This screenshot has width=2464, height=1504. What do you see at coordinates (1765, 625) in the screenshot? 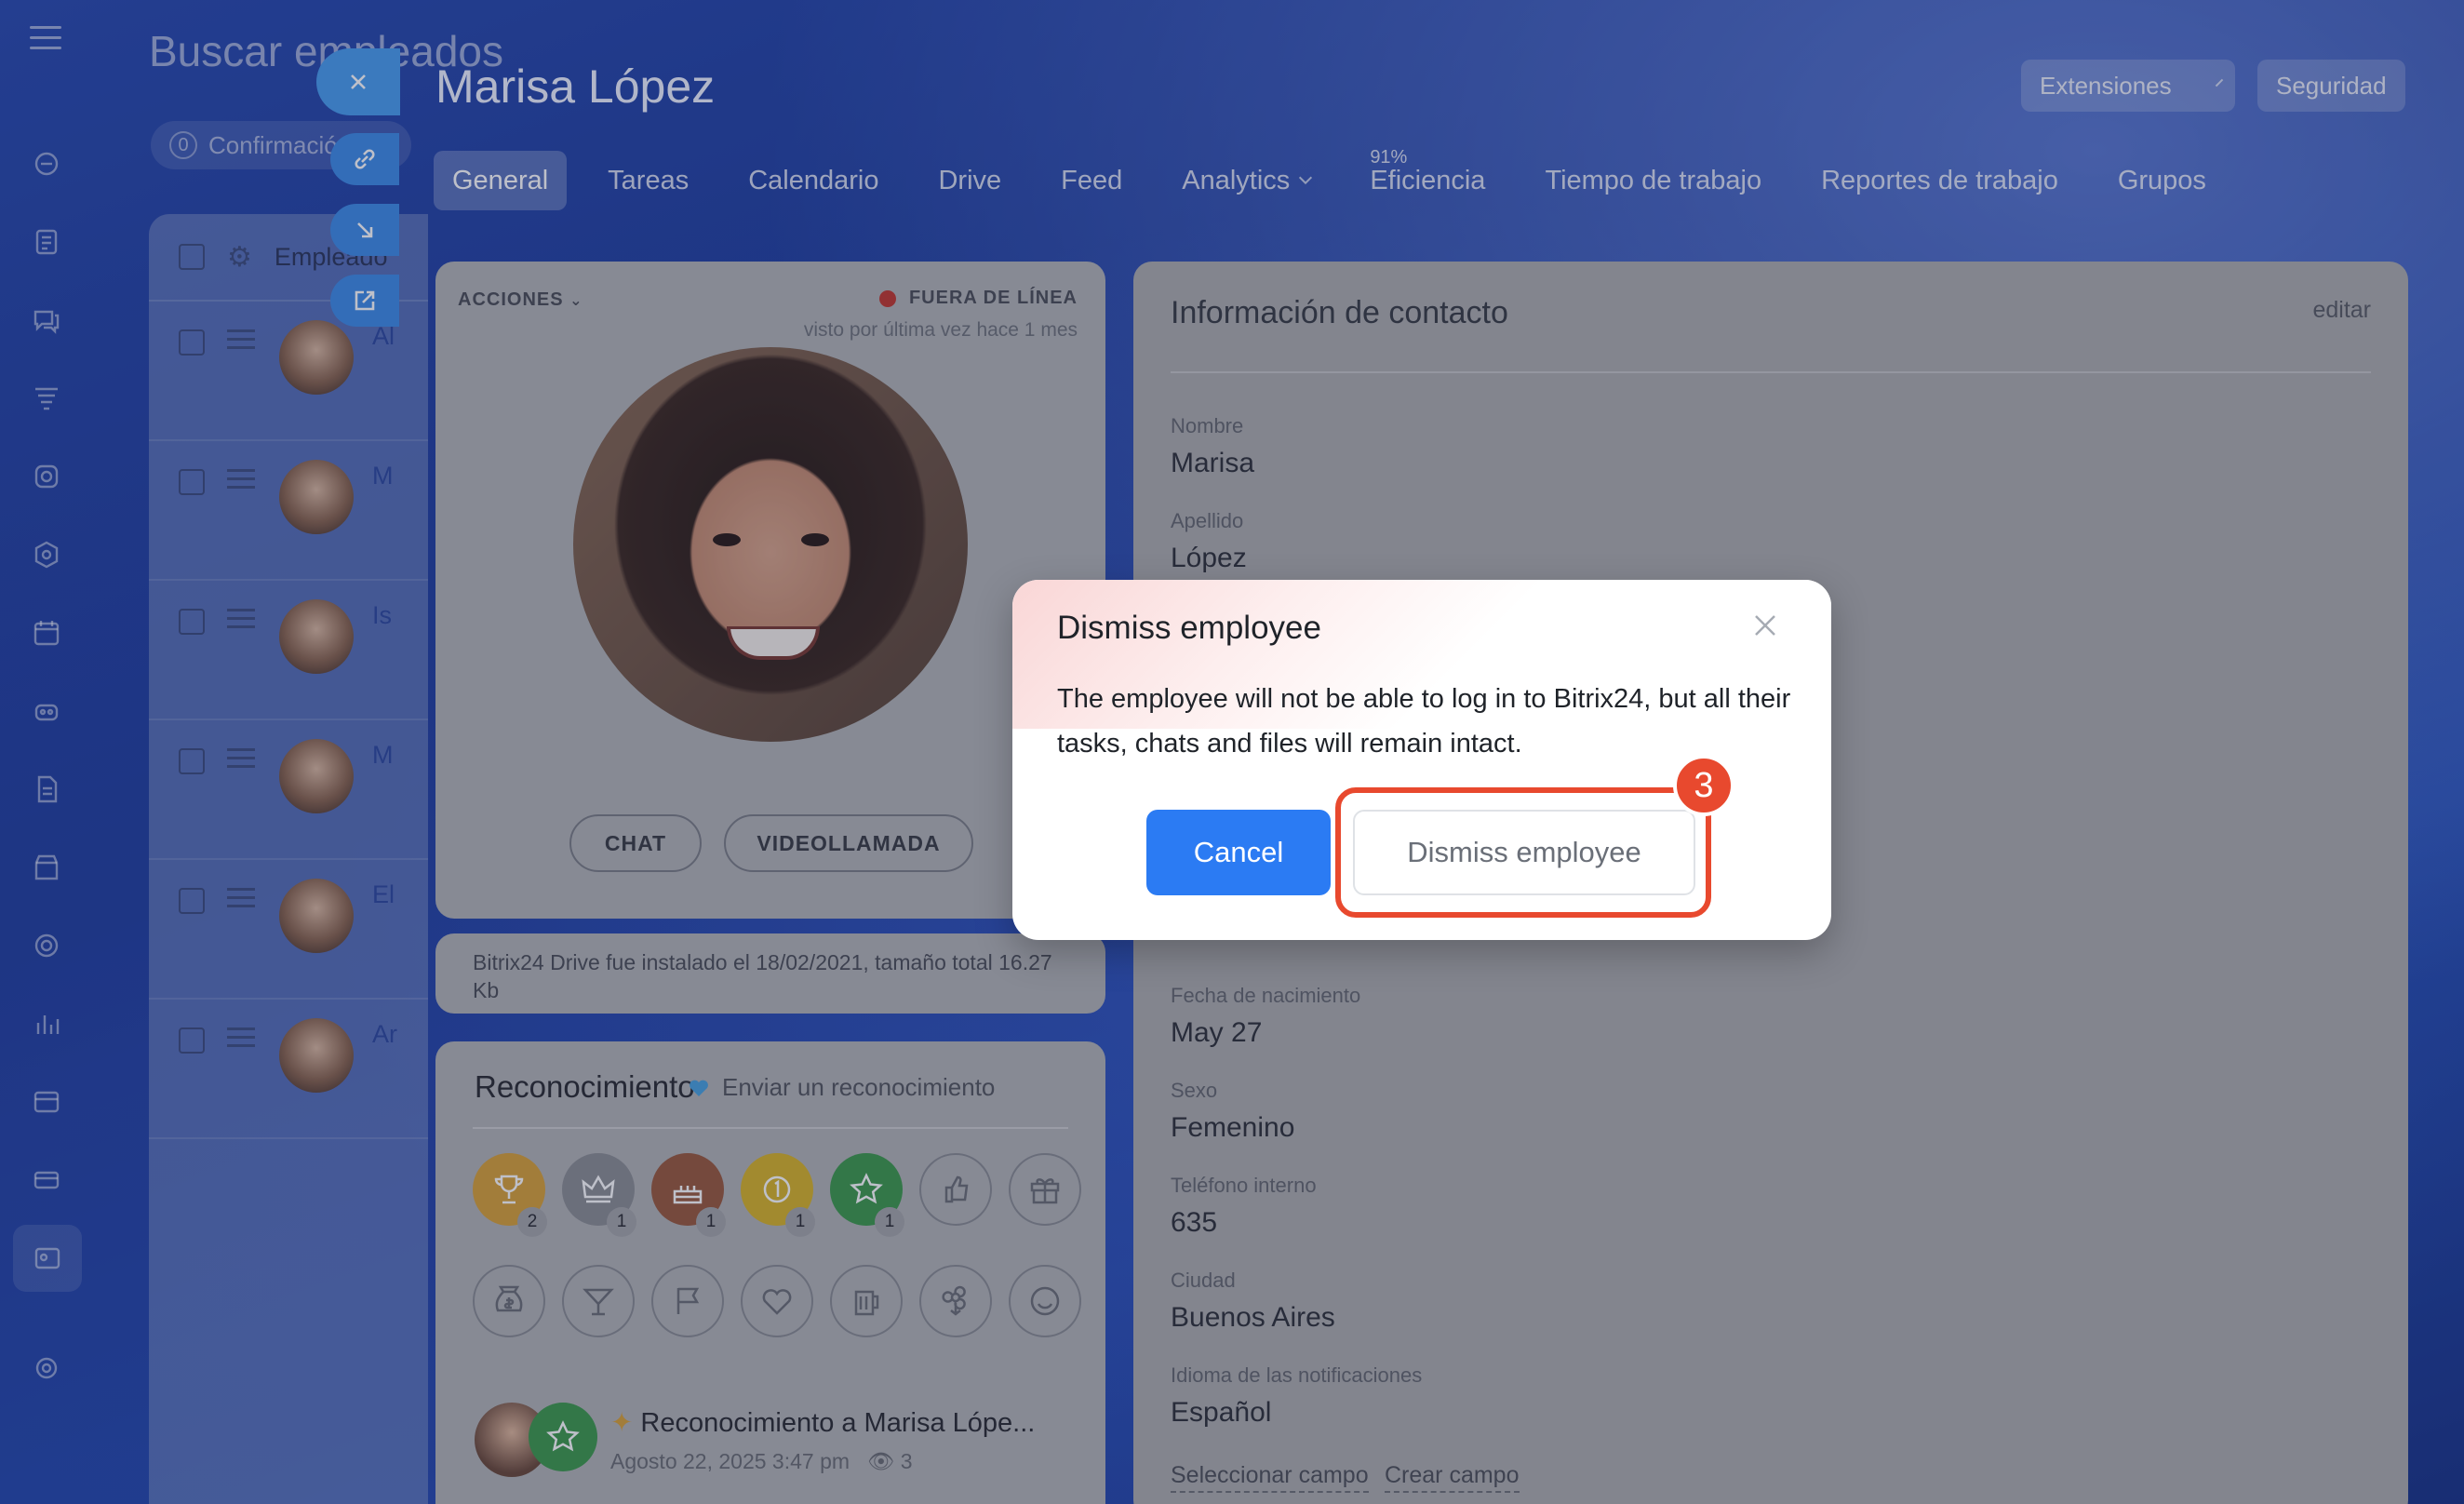
I see `close-icon` at bounding box center [1765, 625].